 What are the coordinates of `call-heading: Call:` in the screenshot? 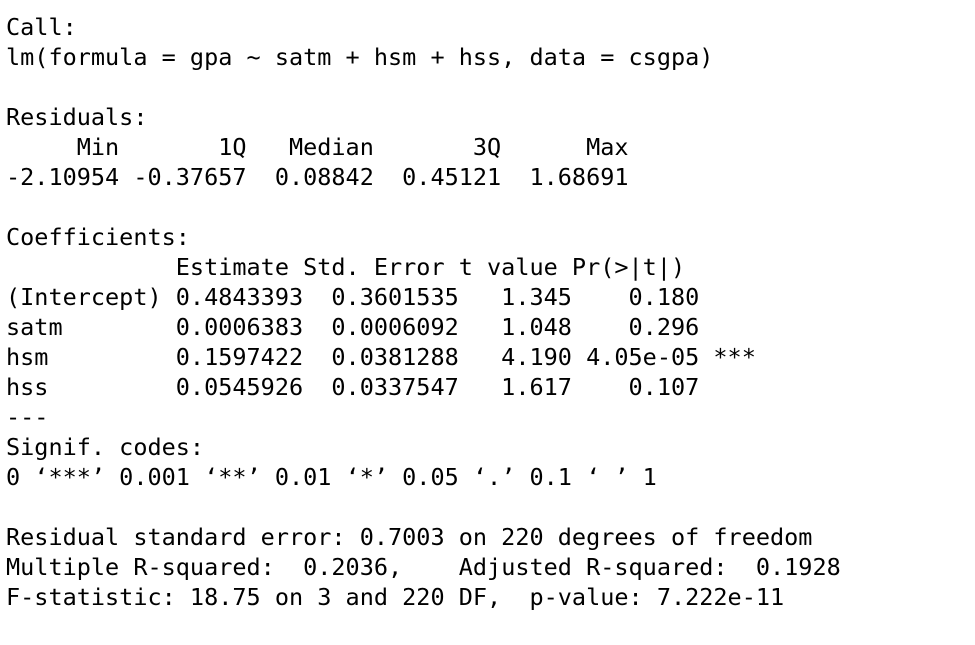 It's located at (41, 27).